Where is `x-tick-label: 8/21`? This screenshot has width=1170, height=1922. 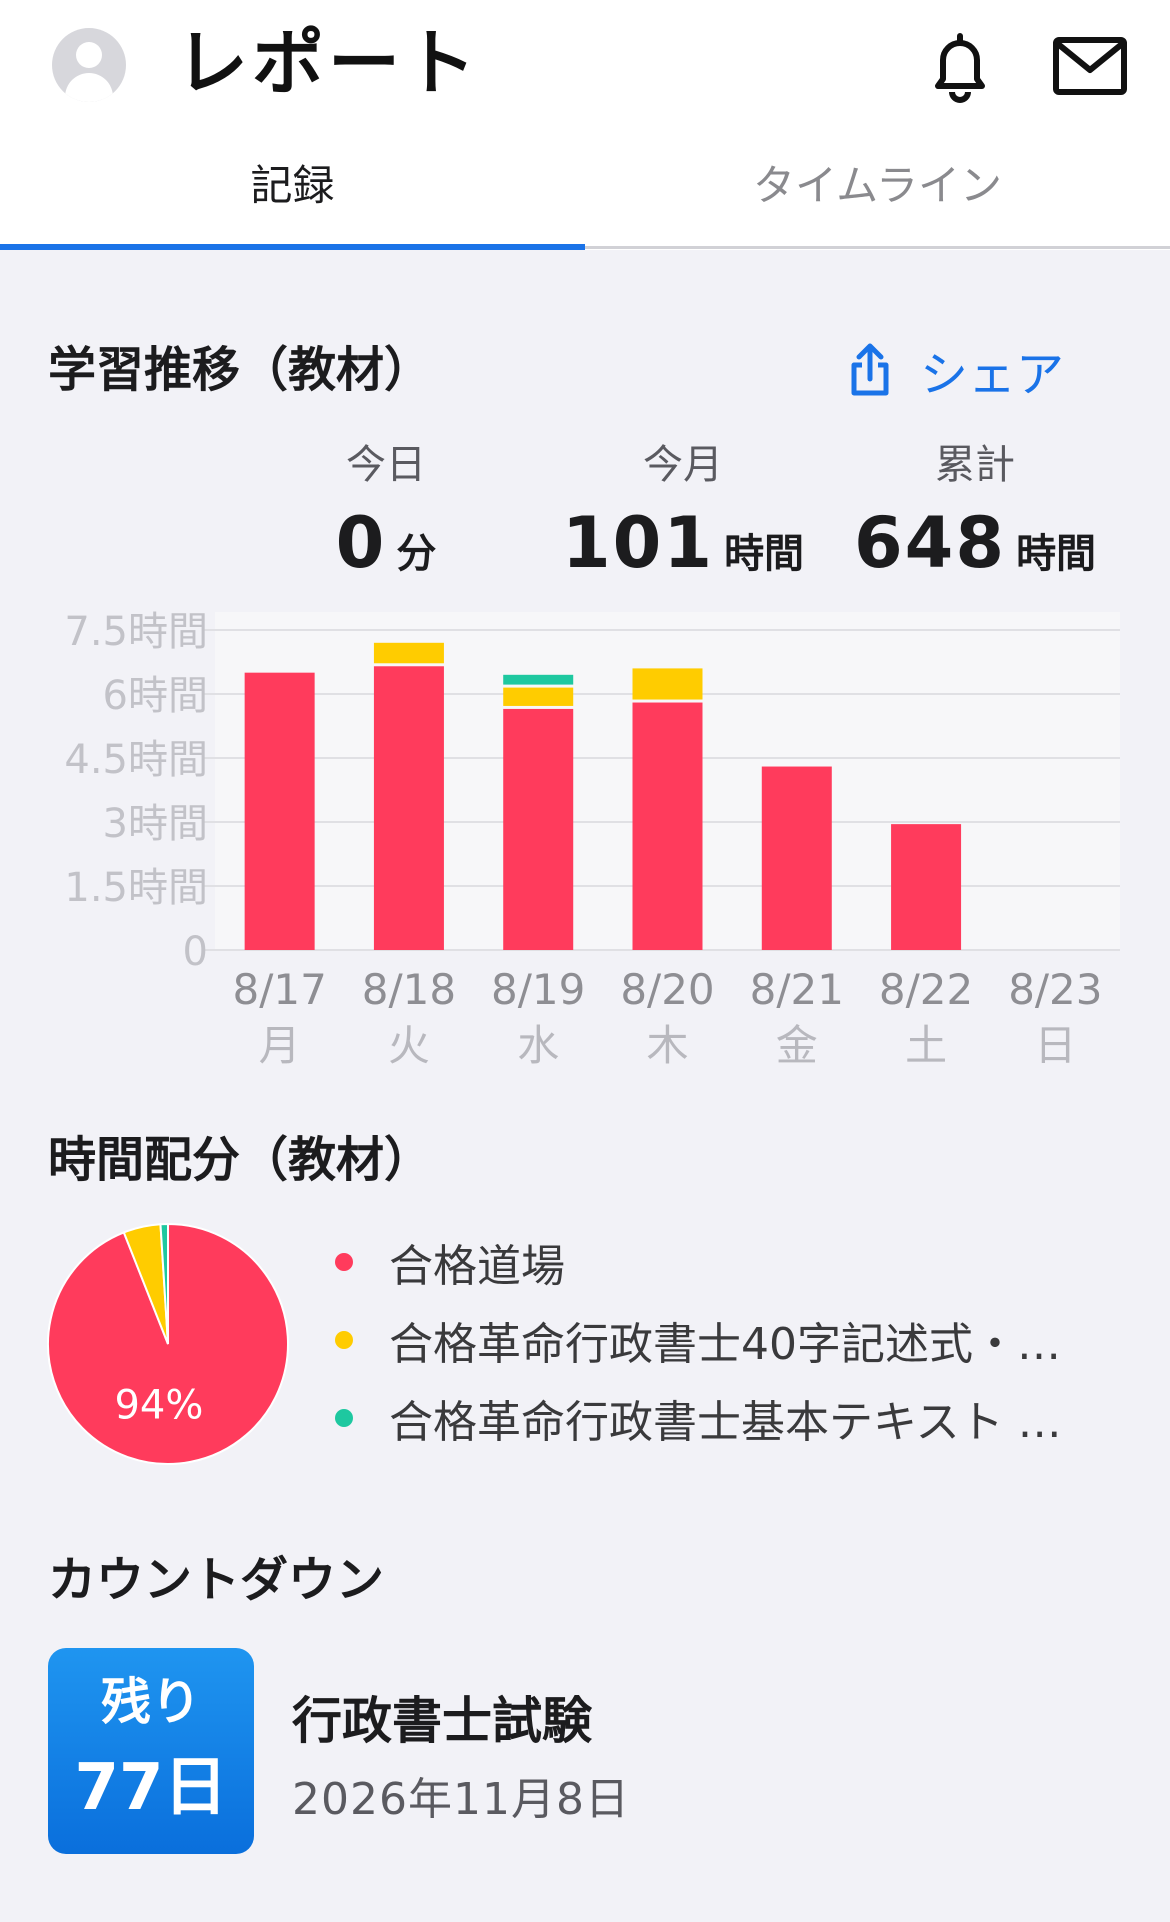 x-tick-label: 8/21 is located at coordinates (797, 989).